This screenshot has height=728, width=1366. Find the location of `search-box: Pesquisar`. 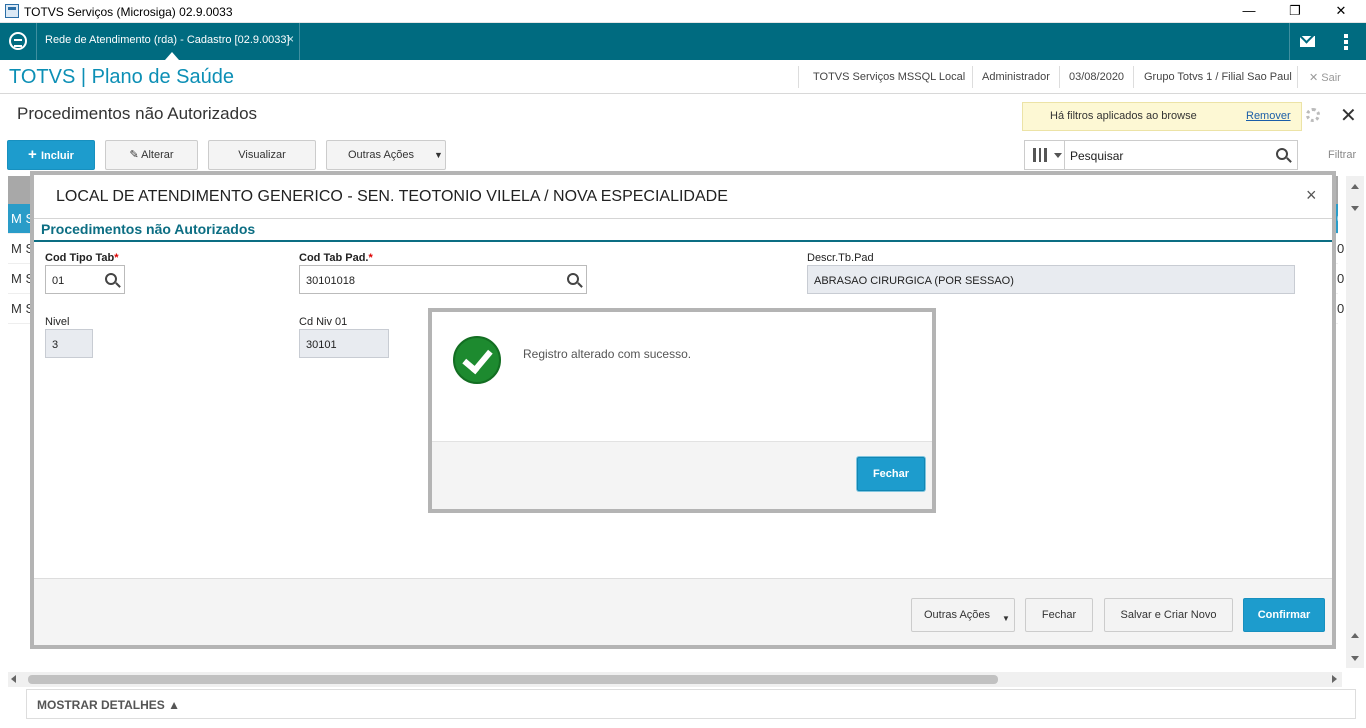

search-box: Pesquisar is located at coordinates (1161, 155).